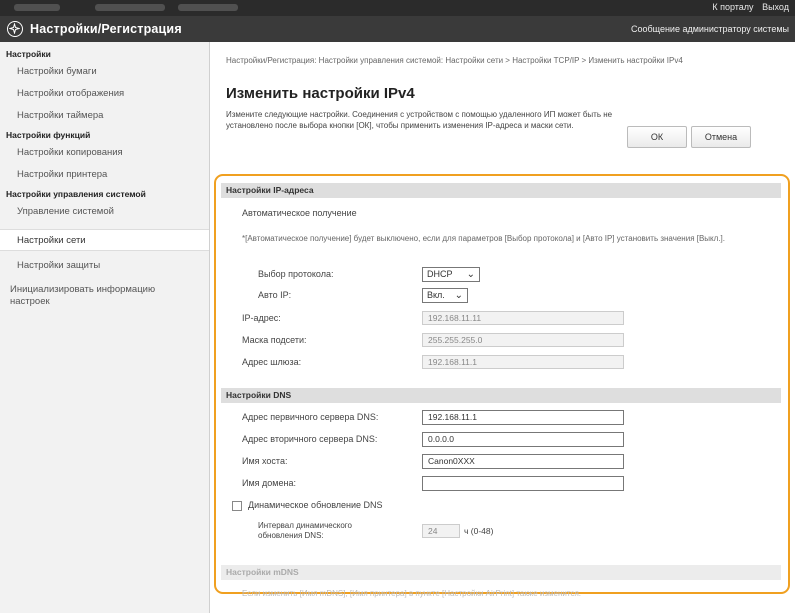 The width and height of the screenshot is (795, 613). I want to click on app-title: Настройки/Регистрация, so click(106, 29).